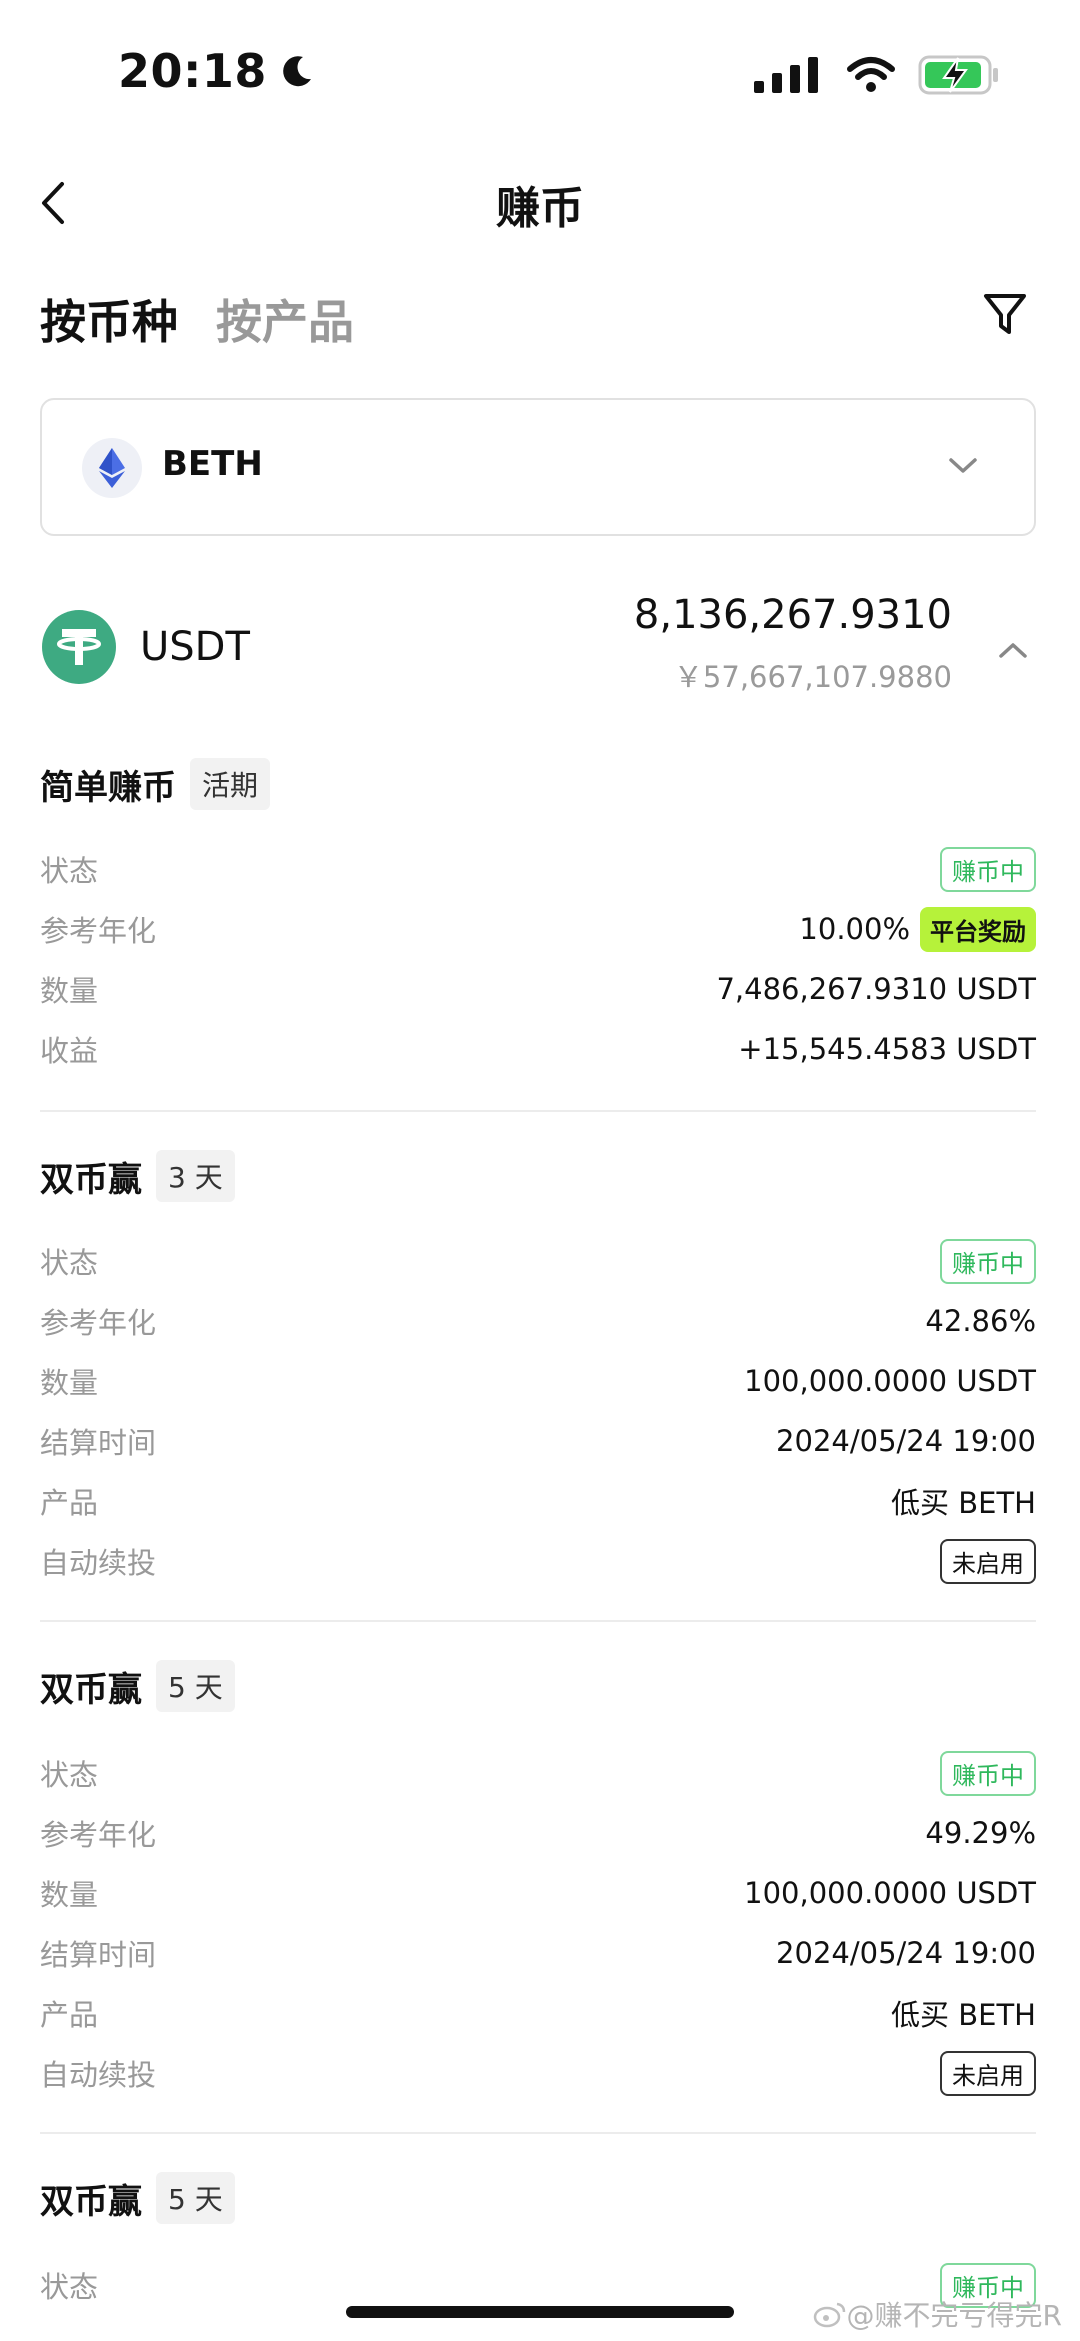  Describe the element at coordinates (538, 1049) in the screenshot. I see `row-earnings: 收益 +15,545.4583 USDT` at that location.